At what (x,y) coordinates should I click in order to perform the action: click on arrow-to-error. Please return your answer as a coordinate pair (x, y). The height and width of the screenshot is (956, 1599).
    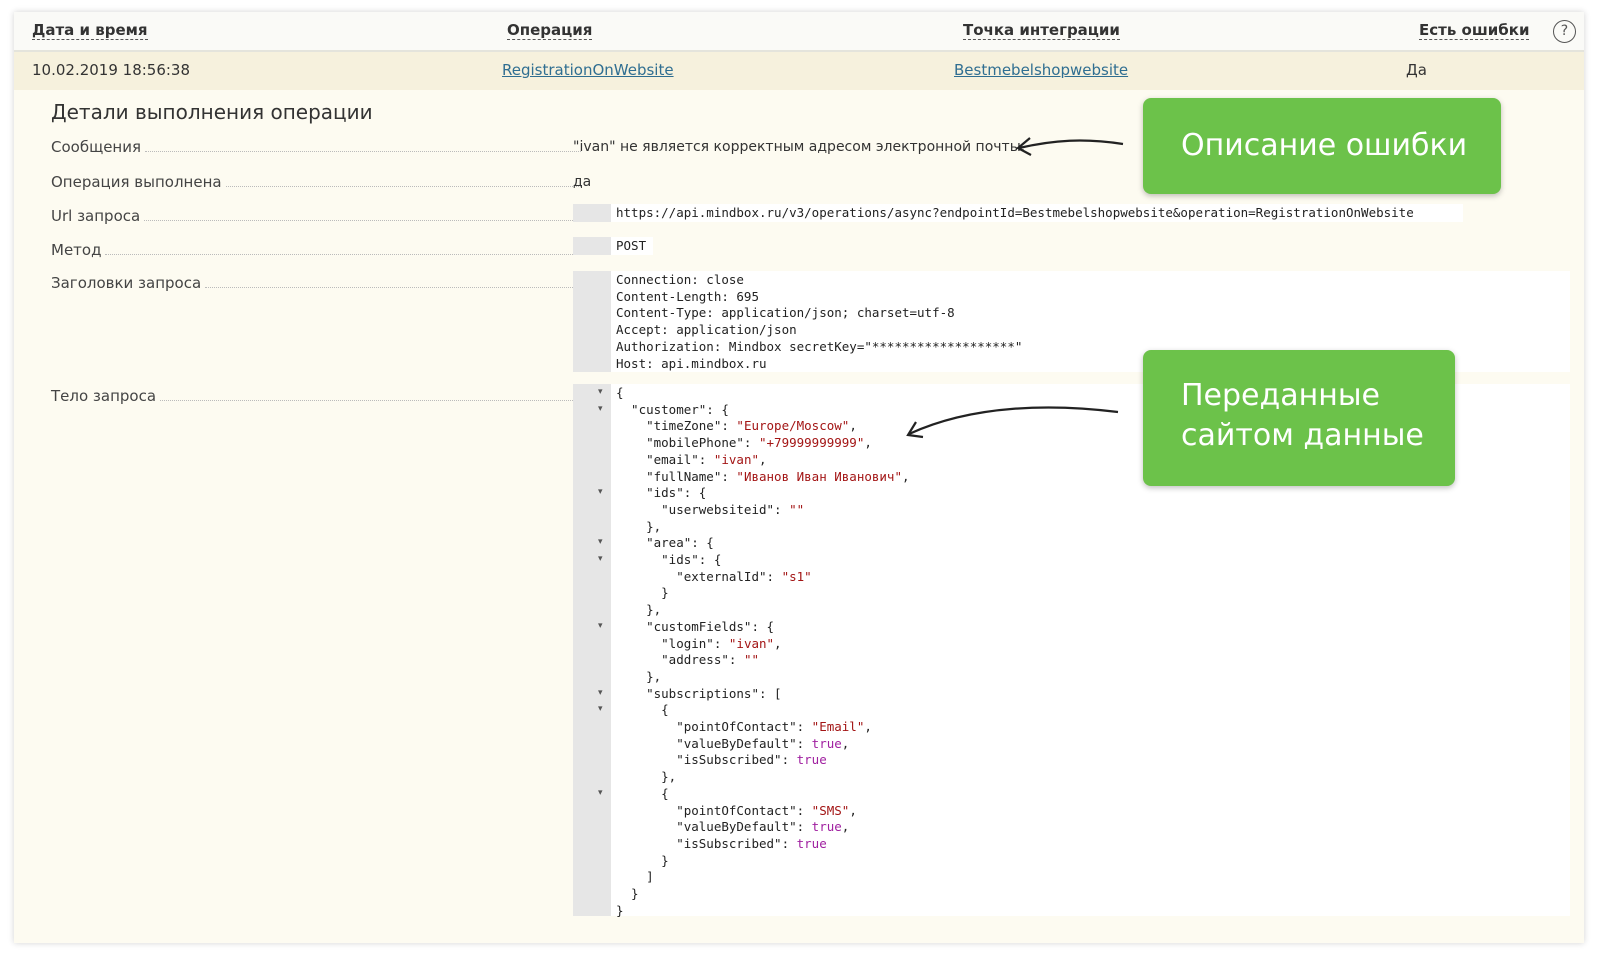
    Looking at the image, I should click on (1071, 144).